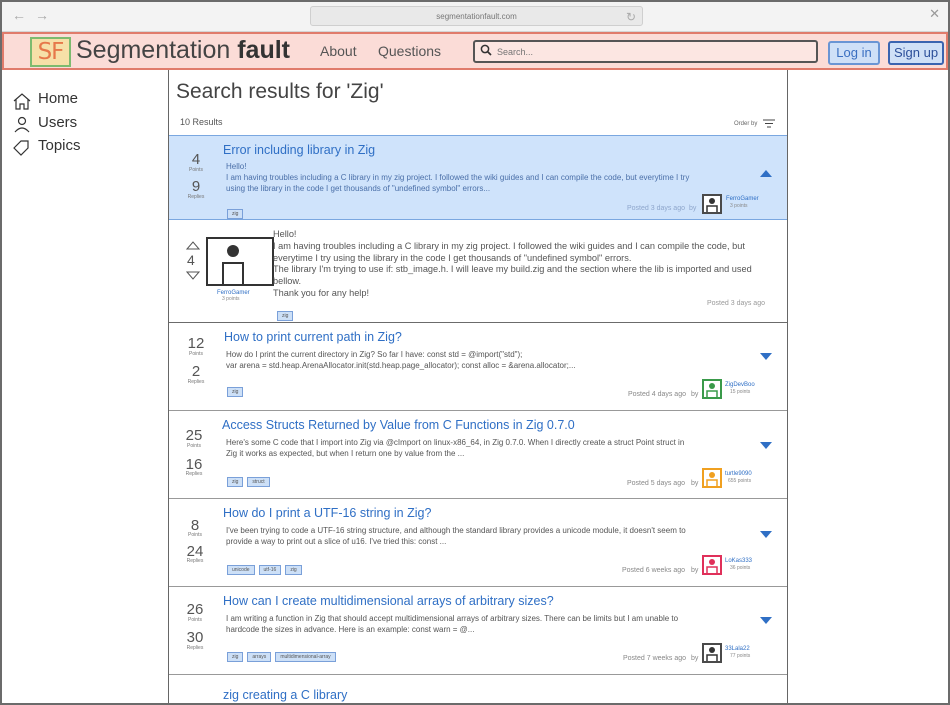 This screenshot has width=950, height=705. I want to click on back-arrow-icon: ←, so click(19, 15).